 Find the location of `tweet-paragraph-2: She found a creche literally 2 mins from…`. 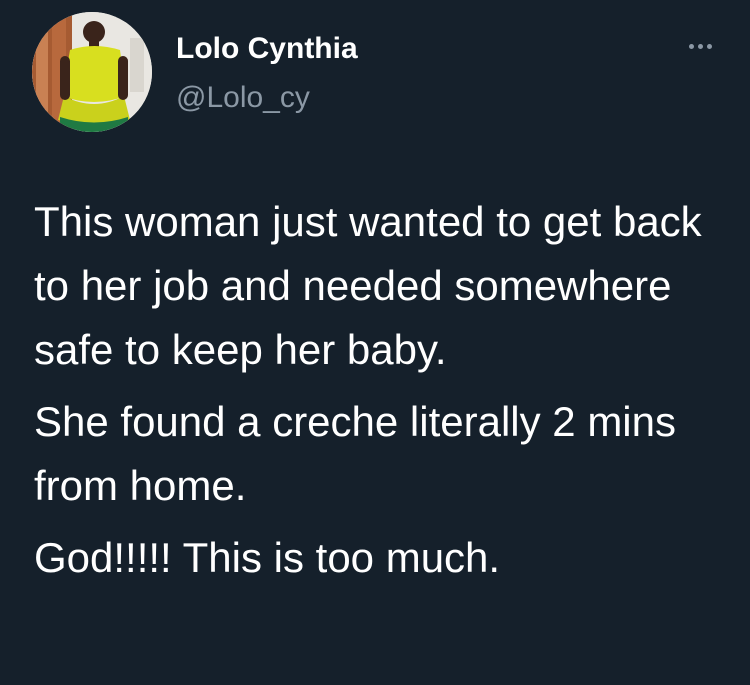

tweet-paragraph-2: She found a creche literally 2 mins from… is located at coordinates (355, 453).